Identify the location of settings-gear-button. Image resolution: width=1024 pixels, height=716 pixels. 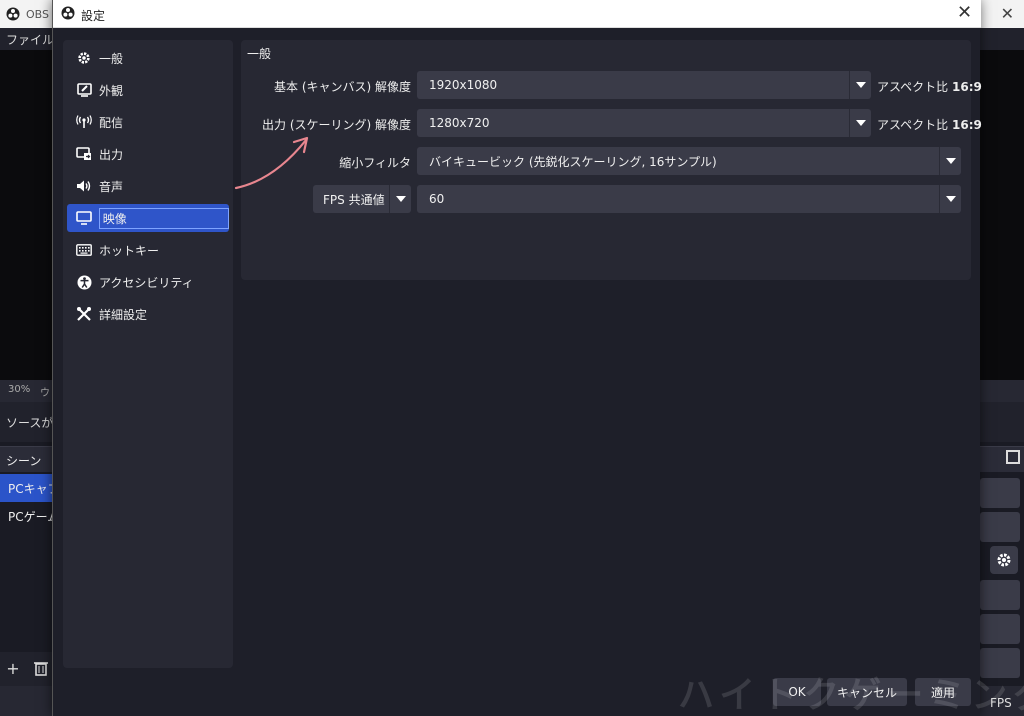
(1004, 560).